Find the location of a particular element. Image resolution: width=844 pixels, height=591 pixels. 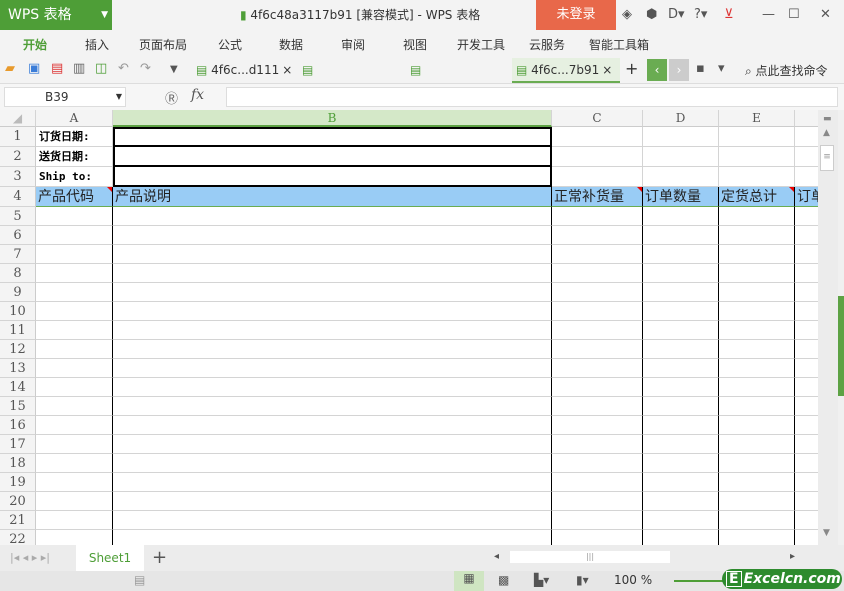

cell-c3 is located at coordinates (597, 177).